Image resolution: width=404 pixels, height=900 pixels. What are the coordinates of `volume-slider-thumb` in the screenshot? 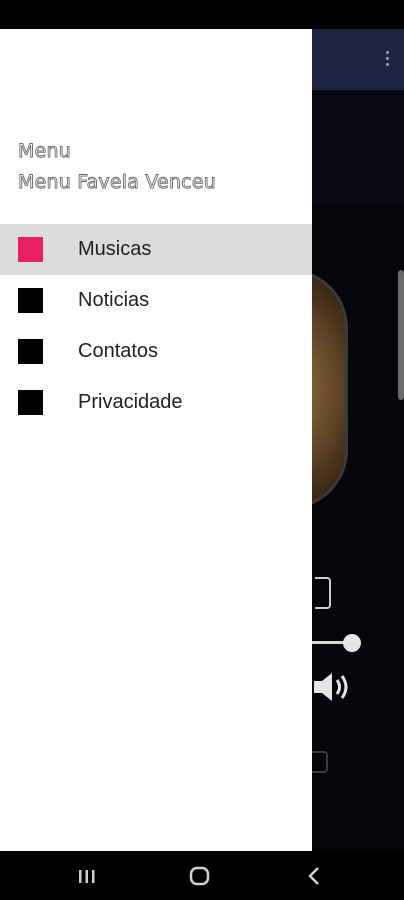 It's located at (352, 643).